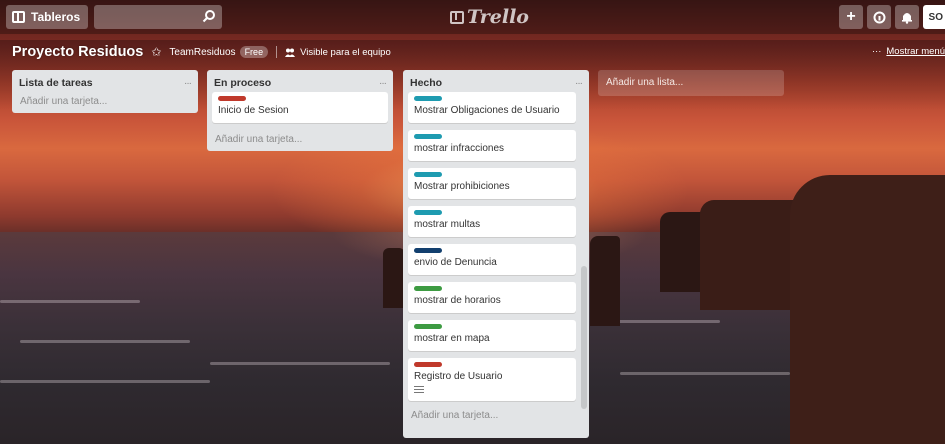  I want to click on cliff, so click(867, 309).